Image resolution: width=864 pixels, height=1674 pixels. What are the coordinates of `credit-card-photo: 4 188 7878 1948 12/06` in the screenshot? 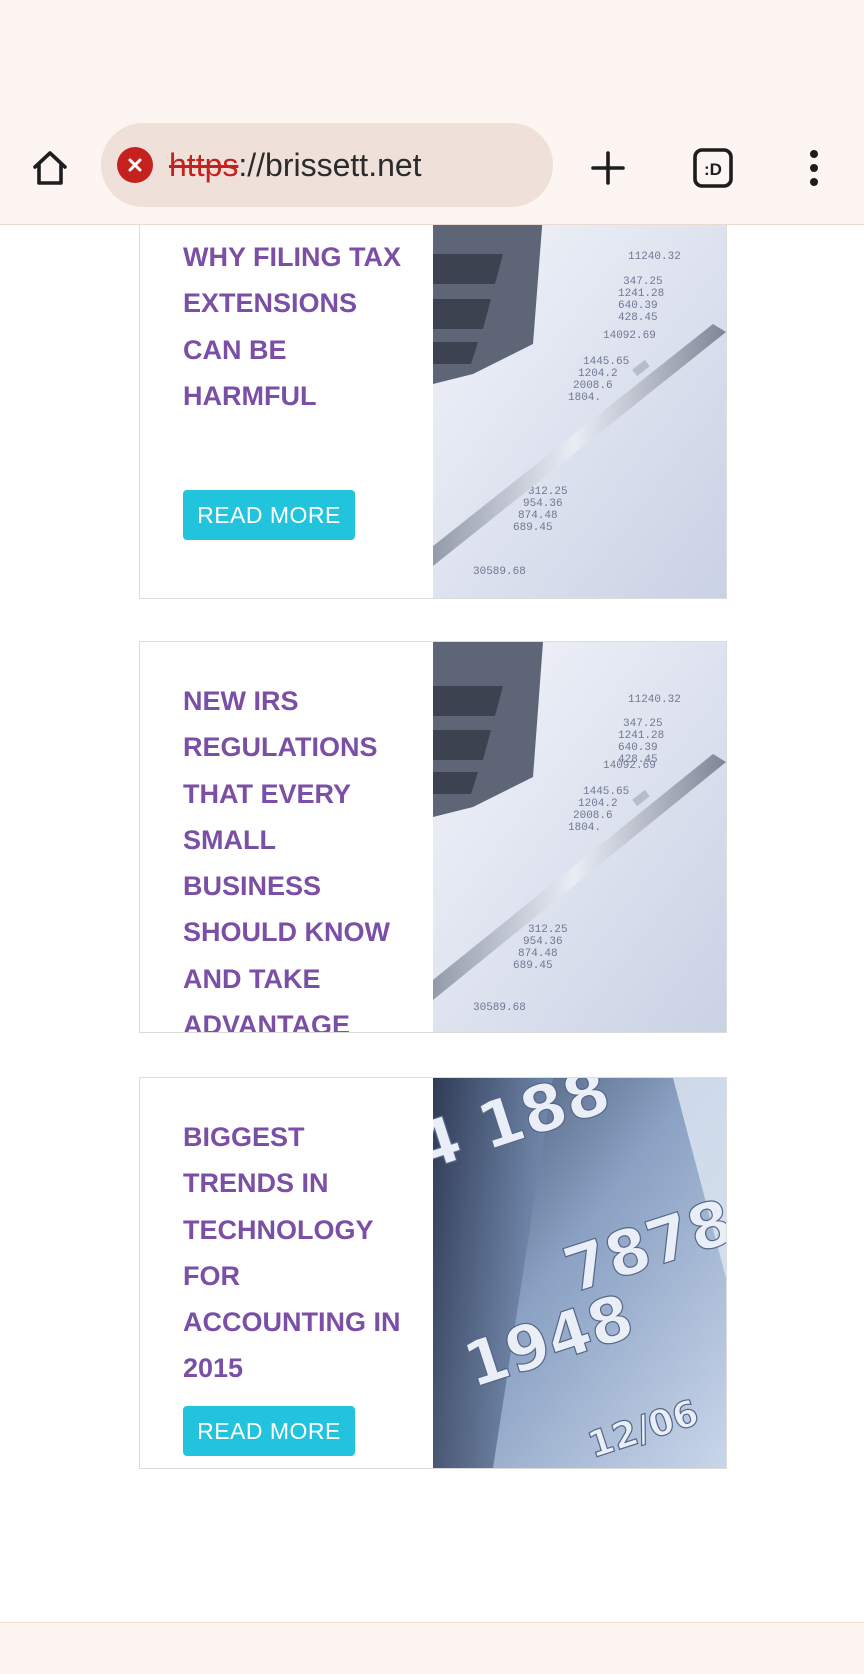 It's located at (579, 1273).